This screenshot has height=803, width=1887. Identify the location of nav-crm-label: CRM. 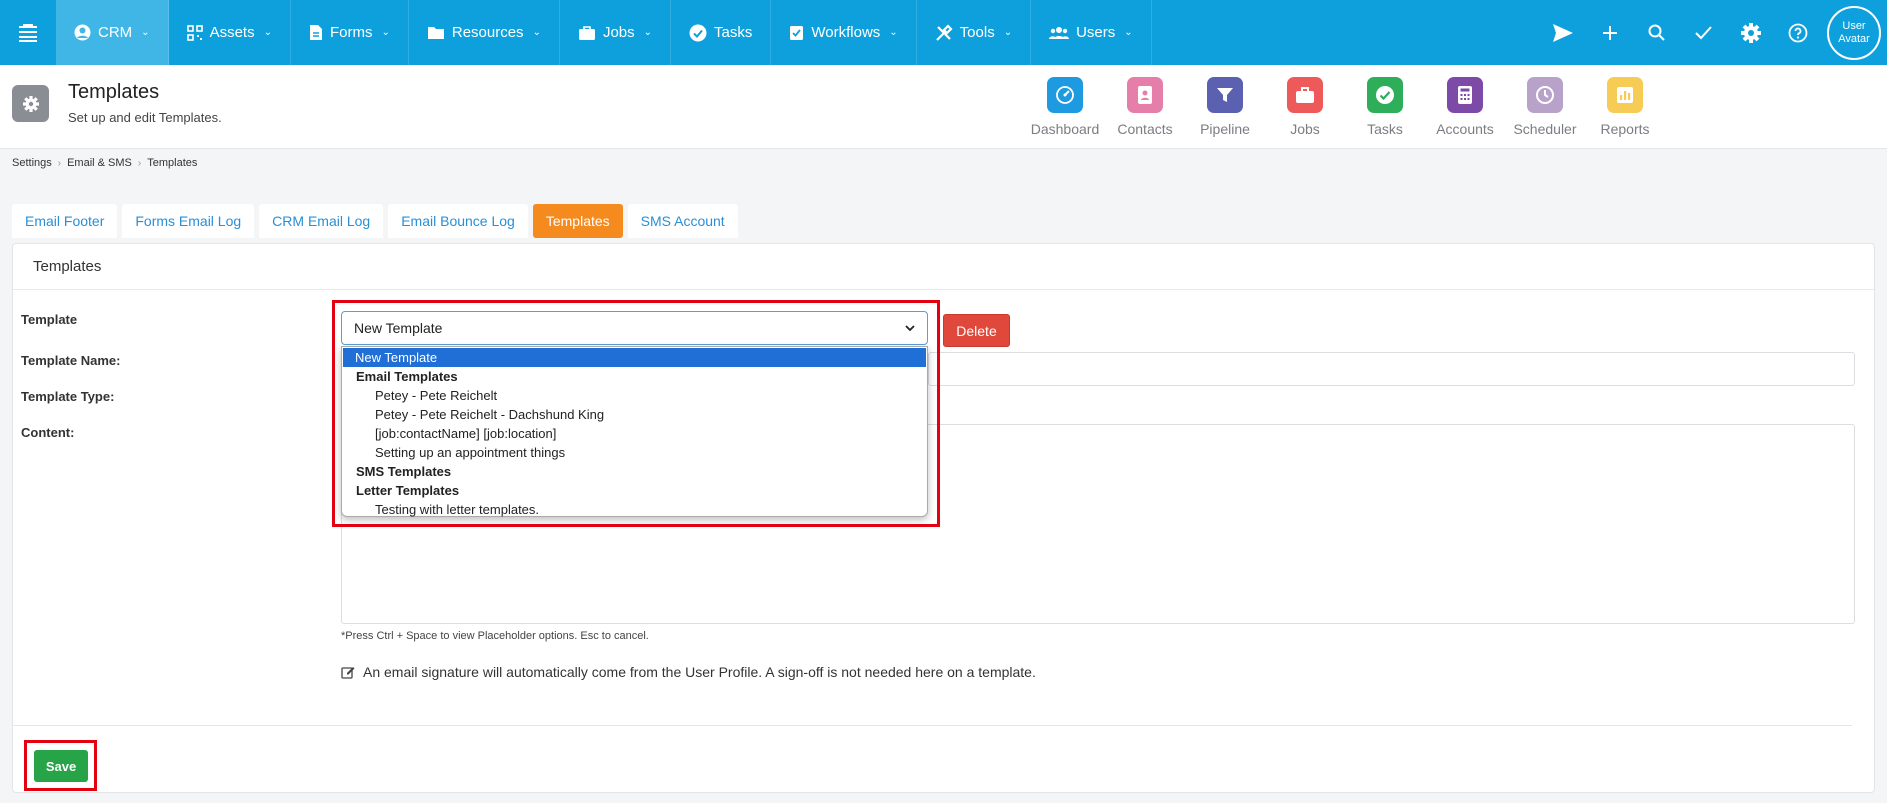
(115, 32).